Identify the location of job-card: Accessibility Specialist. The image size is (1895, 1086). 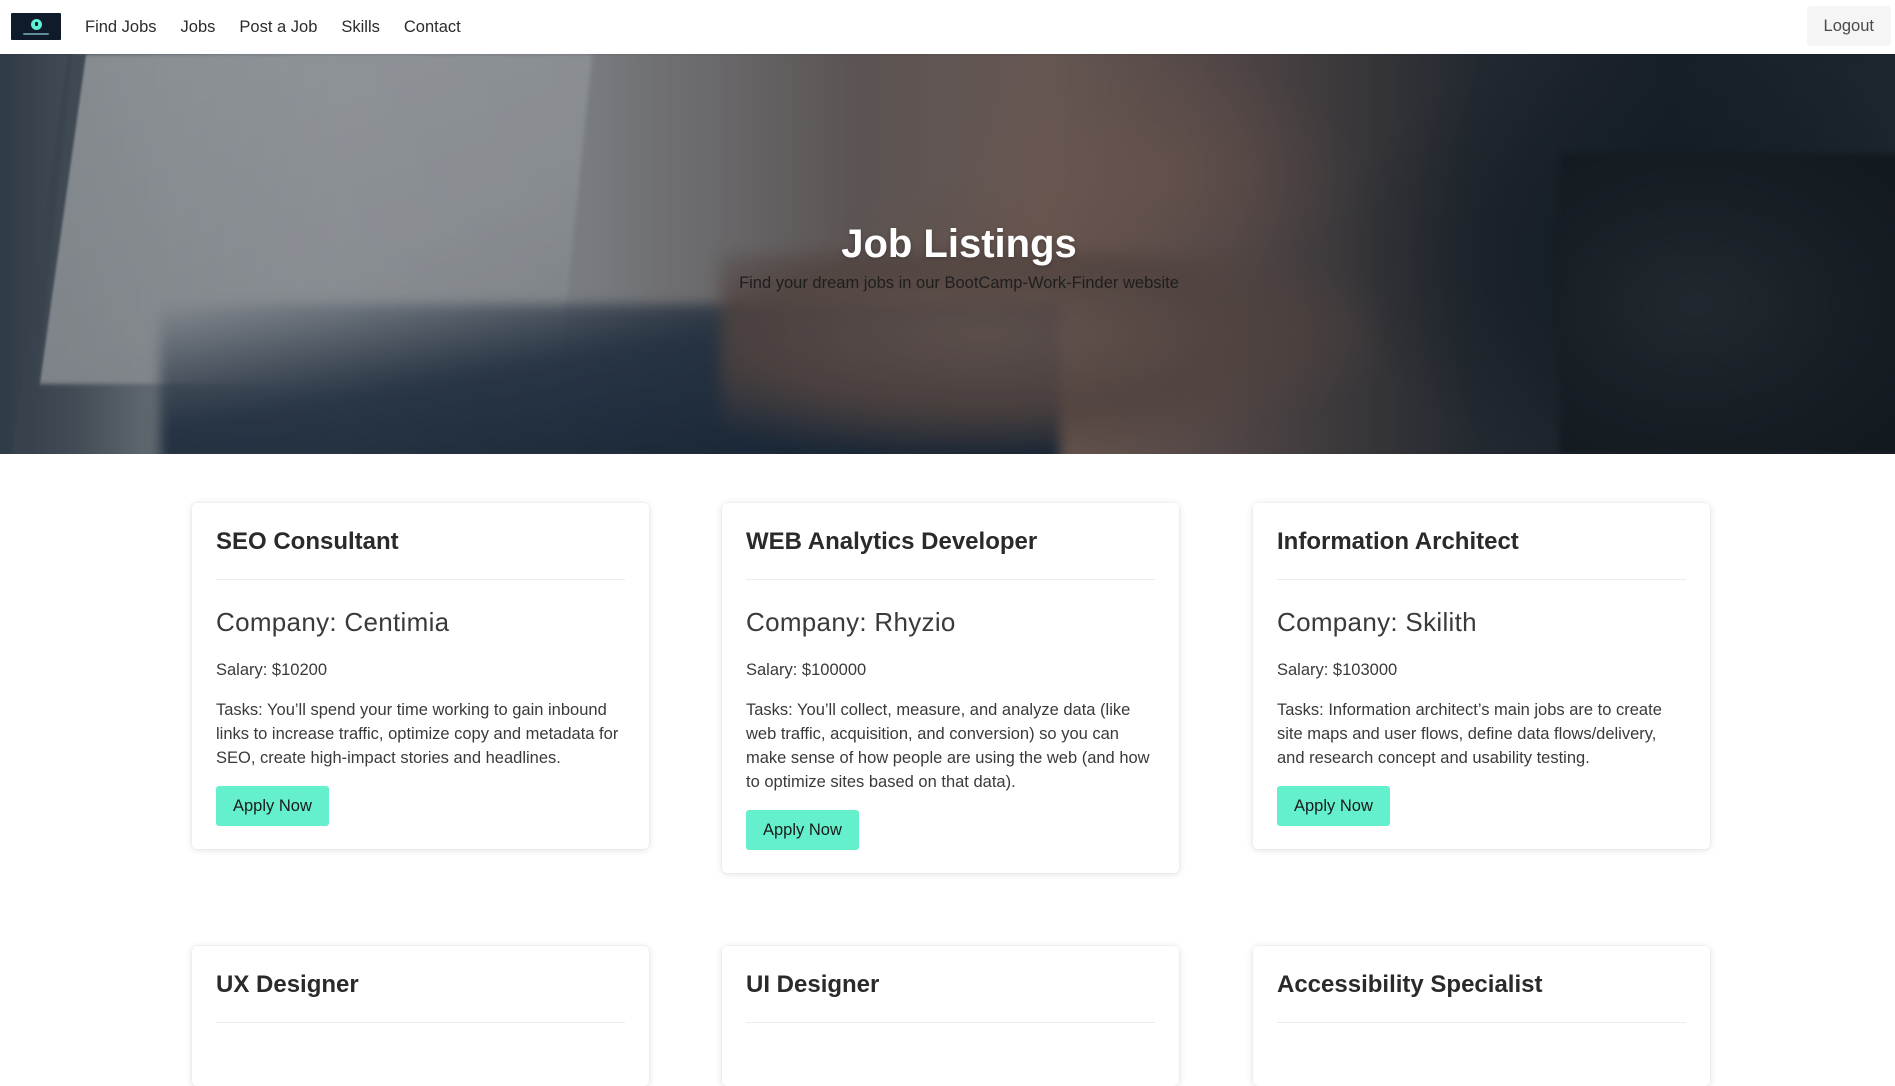
(1481, 1016).